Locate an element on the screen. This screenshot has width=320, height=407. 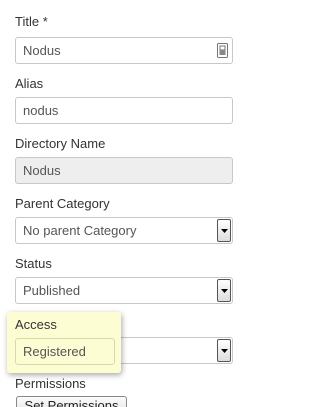
title-label: Title * is located at coordinates (31, 21).